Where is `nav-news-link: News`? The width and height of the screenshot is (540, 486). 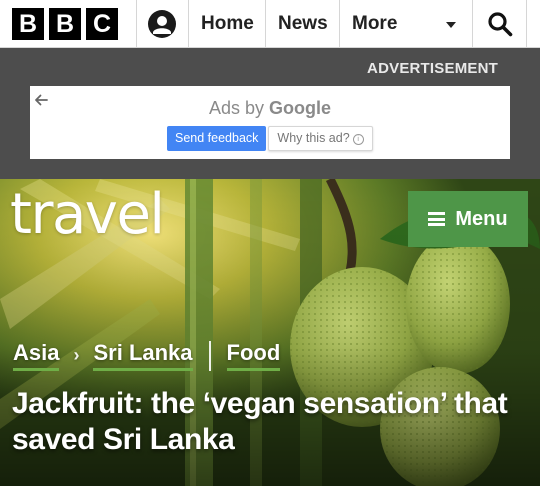 nav-news-link: News is located at coordinates (303, 23).